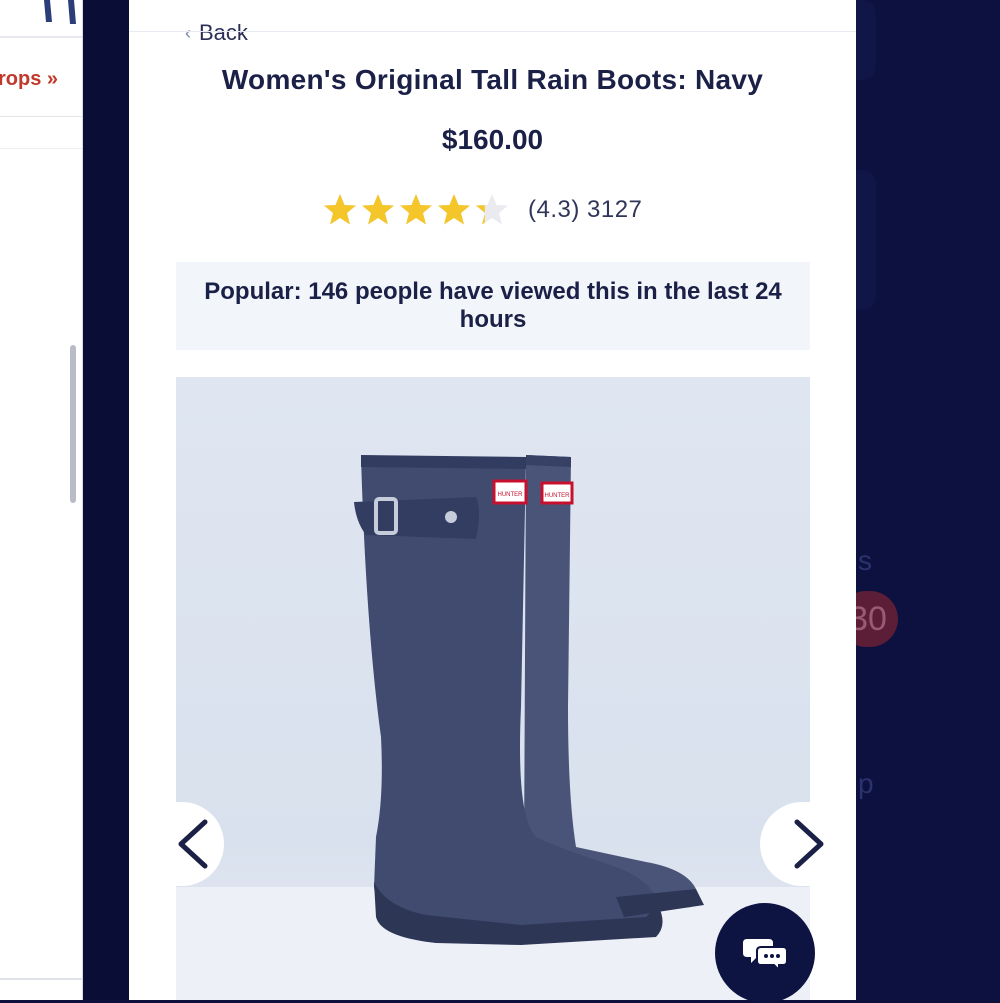 The height and width of the screenshot is (1003, 1000). I want to click on rating-stars, so click(416, 210).